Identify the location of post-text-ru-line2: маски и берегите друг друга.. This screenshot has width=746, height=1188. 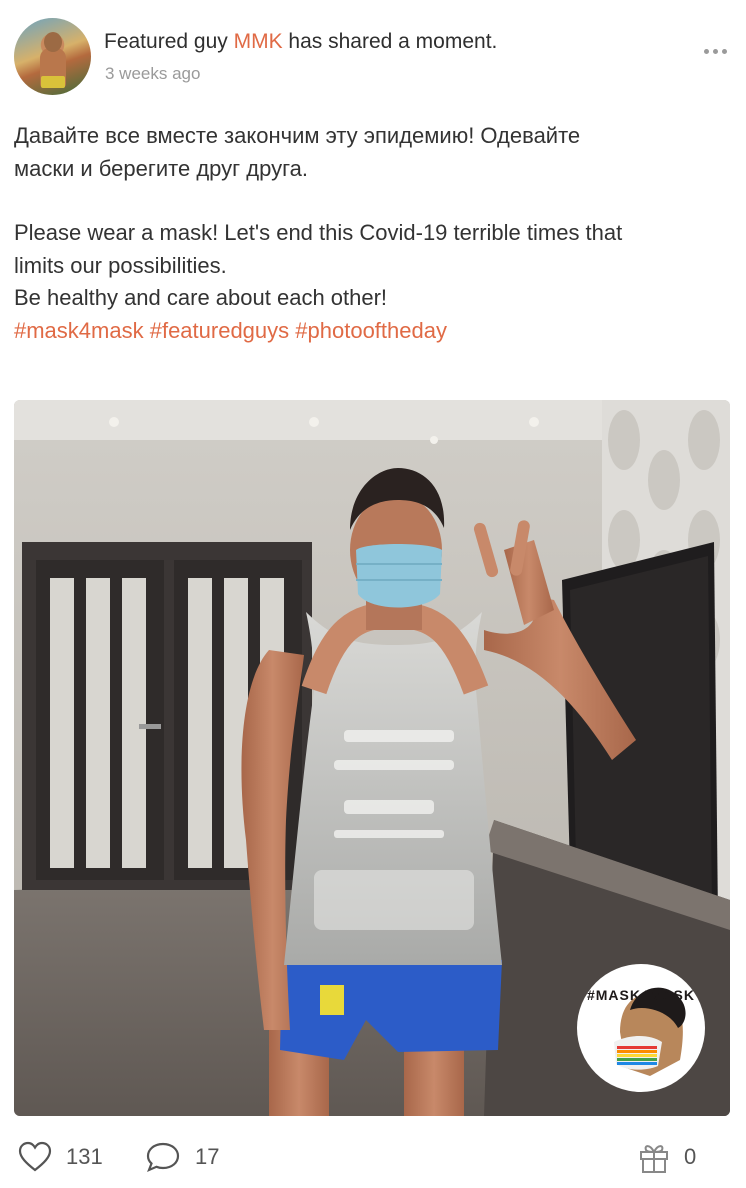
(161, 168).